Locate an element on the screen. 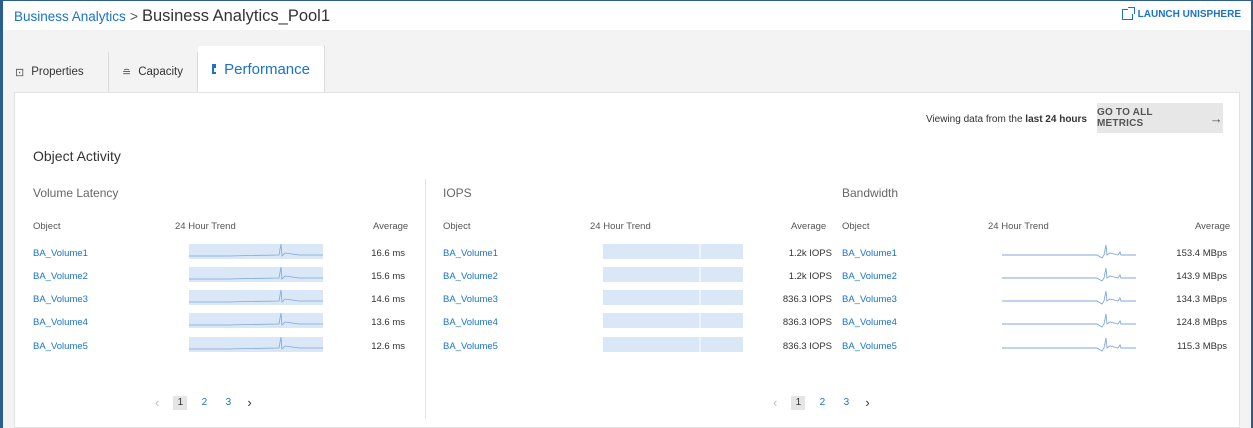  bandwidth-trend-header: 24 Hour Trend is located at coordinates (1018, 226).